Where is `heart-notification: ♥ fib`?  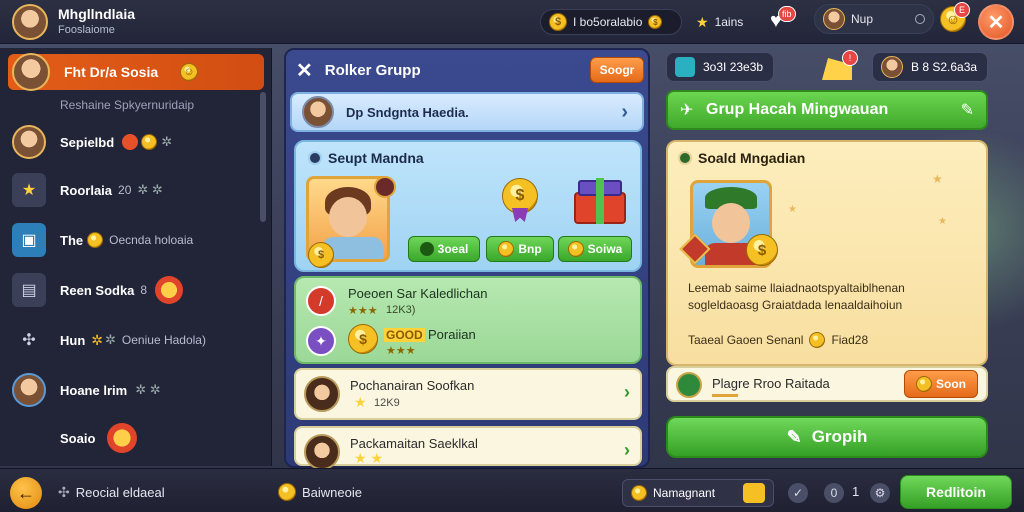
heart-notification: ♥ fib is located at coordinates (783, 20).